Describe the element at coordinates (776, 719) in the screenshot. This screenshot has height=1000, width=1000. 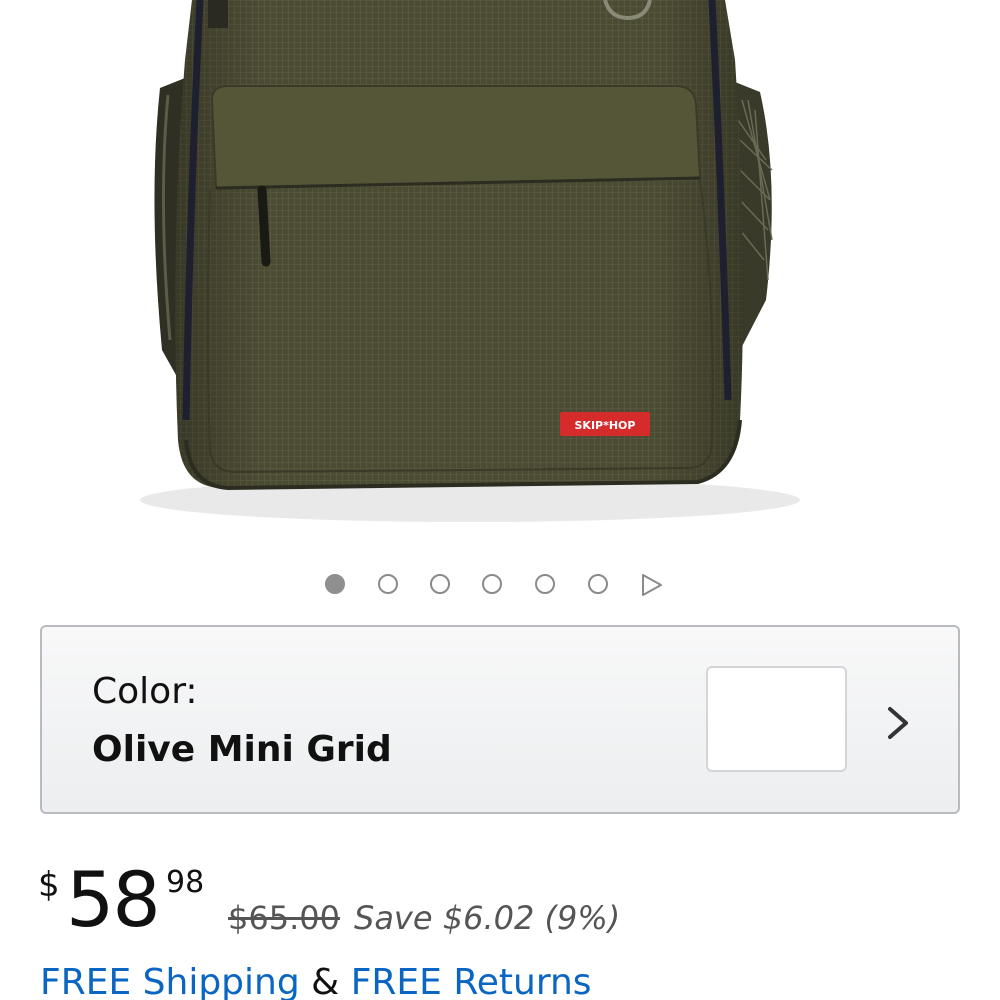
I see `color-swatch` at that location.